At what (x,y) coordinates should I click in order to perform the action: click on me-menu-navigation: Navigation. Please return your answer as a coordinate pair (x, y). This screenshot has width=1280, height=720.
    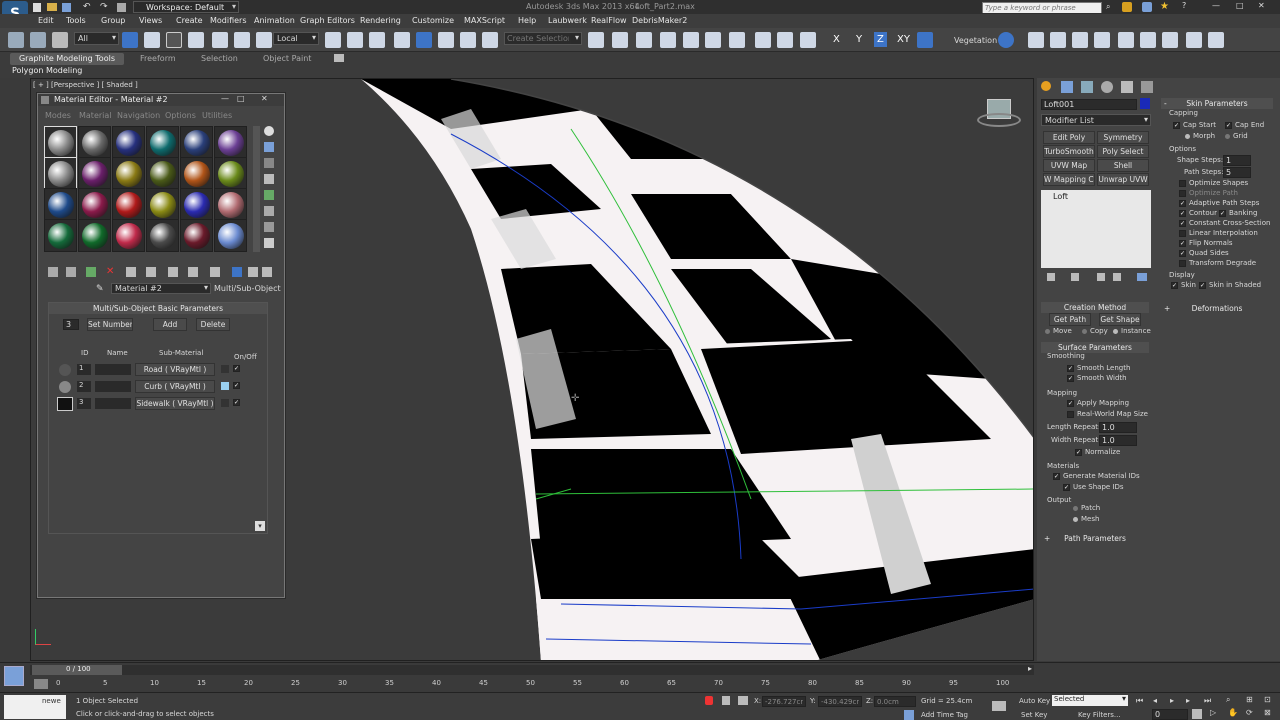
    Looking at the image, I should click on (138, 115).